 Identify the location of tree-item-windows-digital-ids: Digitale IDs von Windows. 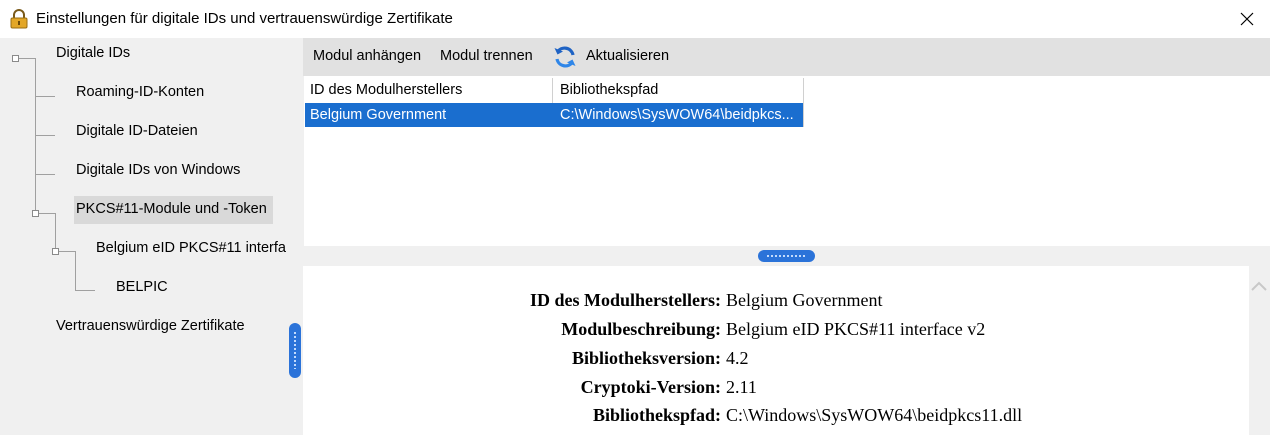
(158, 170).